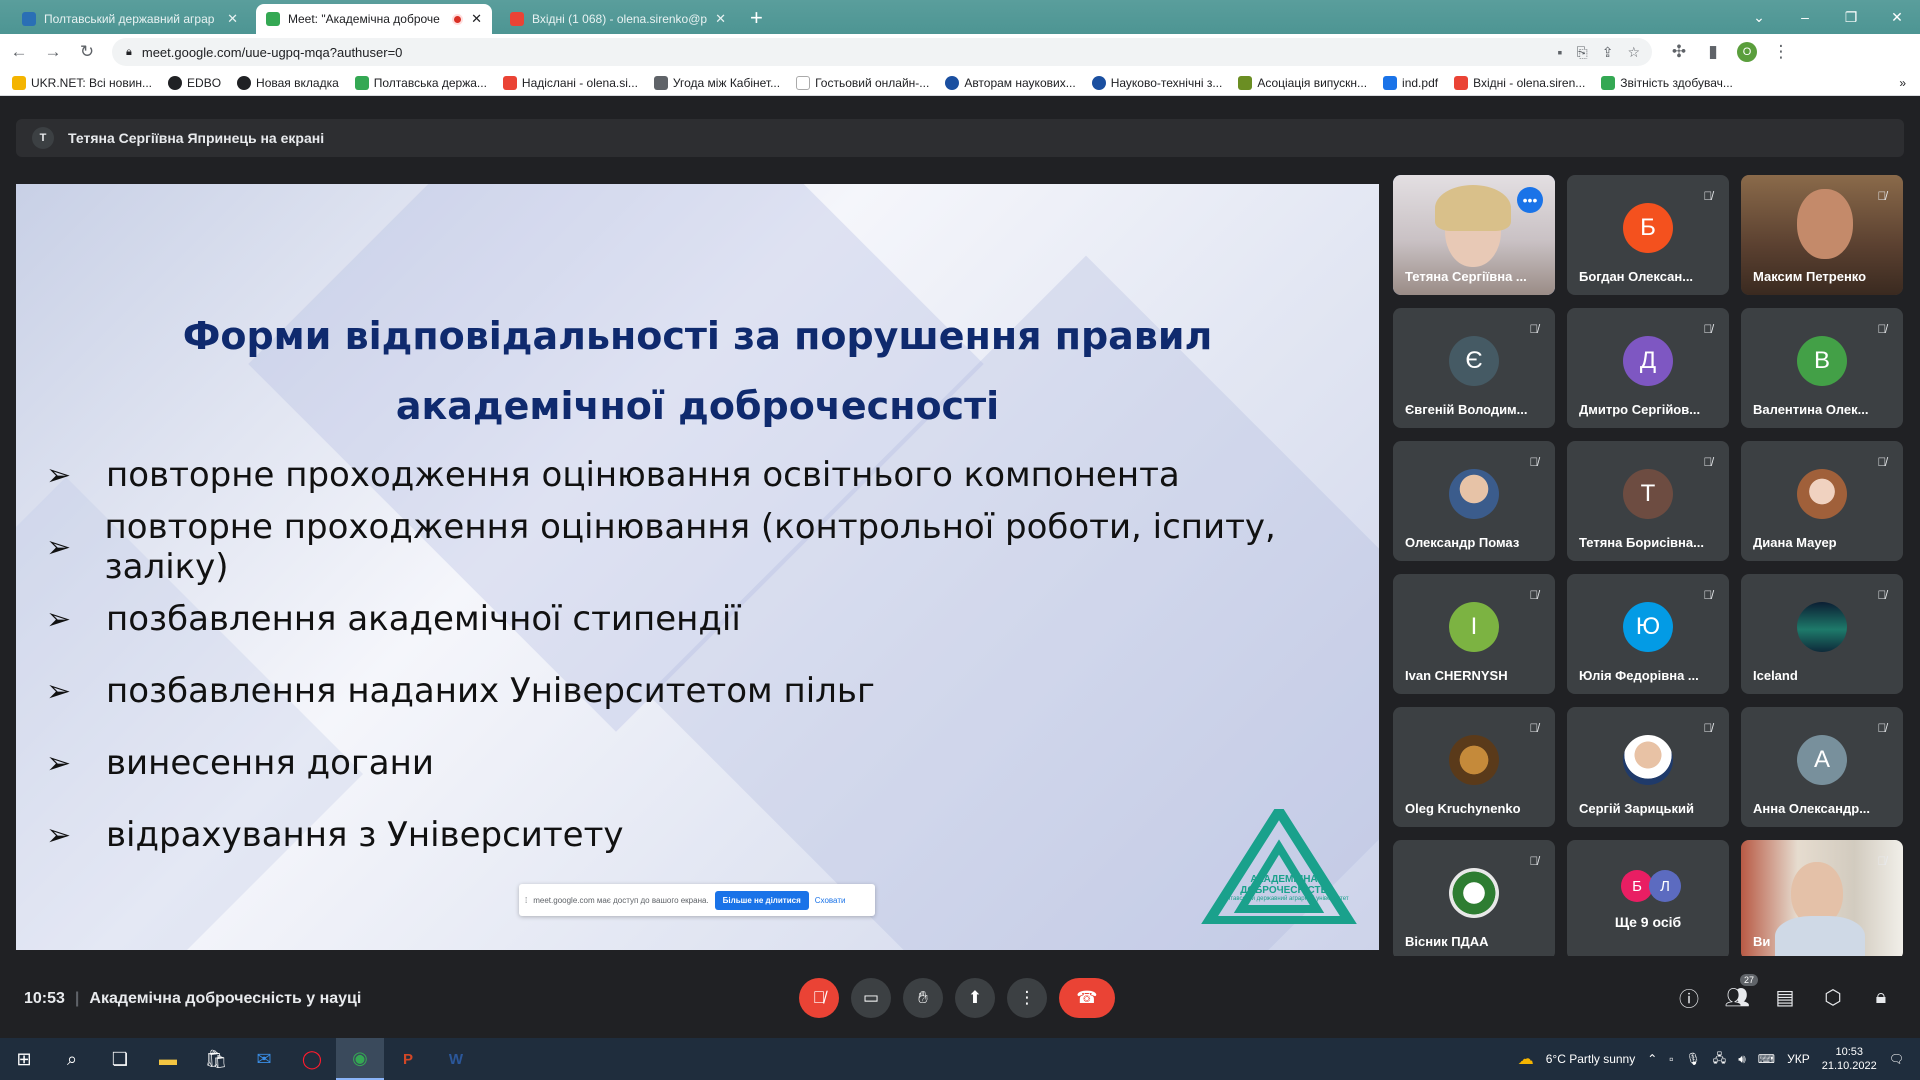 This screenshot has width=1920, height=1080. Describe the element at coordinates (1648, 767) in the screenshot. I see `participant-tile: 🎙̸ Сергій Зарицький` at that location.